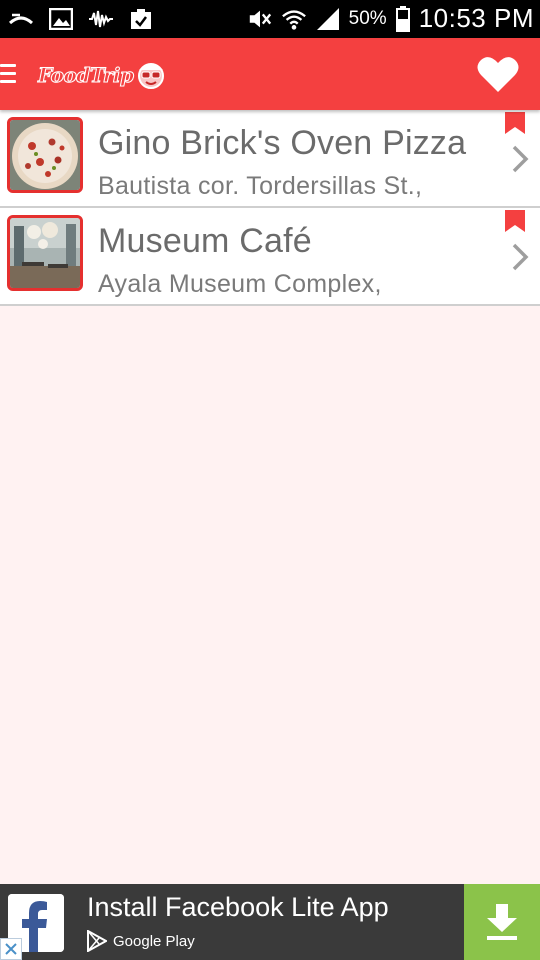 This screenshot has width=540, height=960. Describe the element at coordinates (476, 18) in the screenshot. I see `clock: 10:53 PM` at that location.